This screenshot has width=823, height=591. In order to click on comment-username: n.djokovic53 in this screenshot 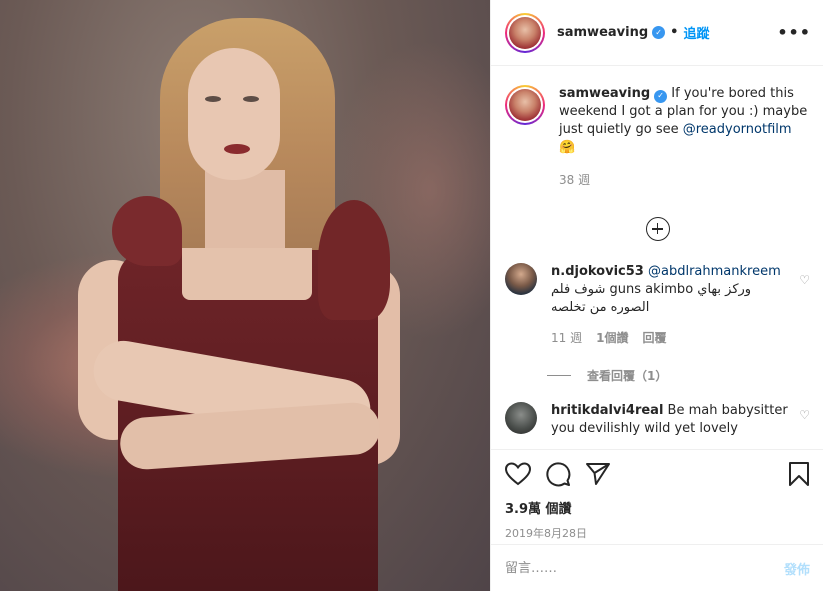, I will do `click(597, 271)`.